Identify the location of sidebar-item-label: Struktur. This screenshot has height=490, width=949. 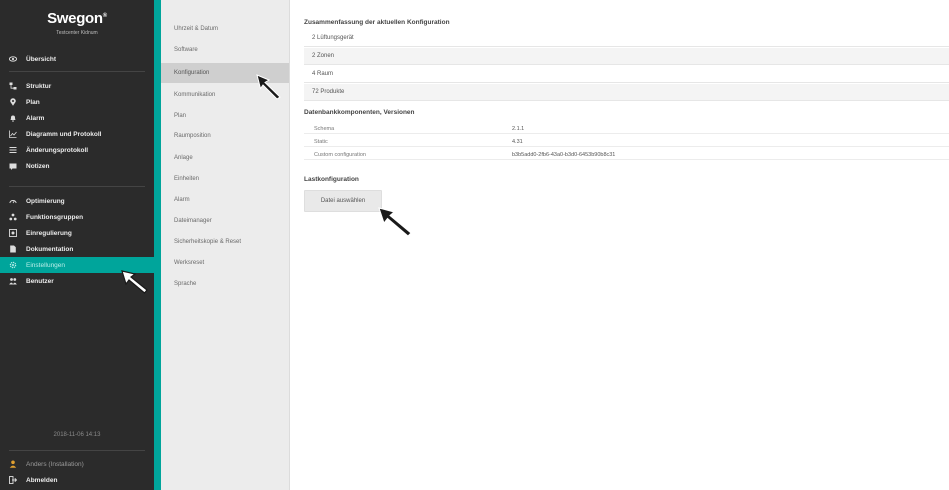
(39, 86).